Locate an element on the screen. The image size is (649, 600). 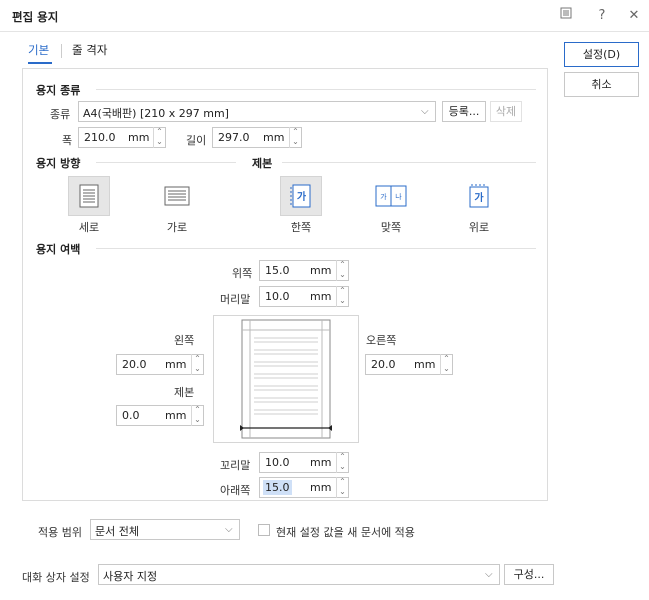
length-value: 297.0 is located at coordinates (234, 137).